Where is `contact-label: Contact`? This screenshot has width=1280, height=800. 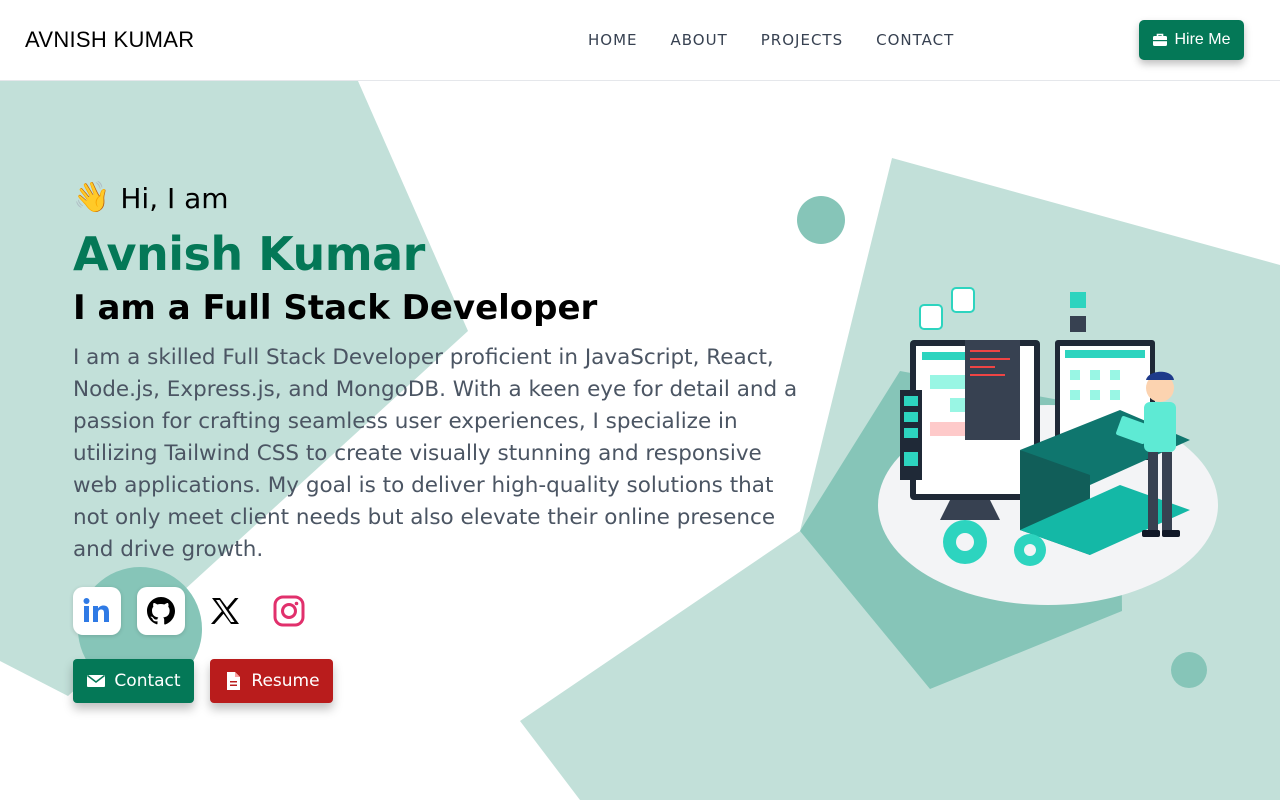
contact-label: Contact is located at coordinates (147, 681).